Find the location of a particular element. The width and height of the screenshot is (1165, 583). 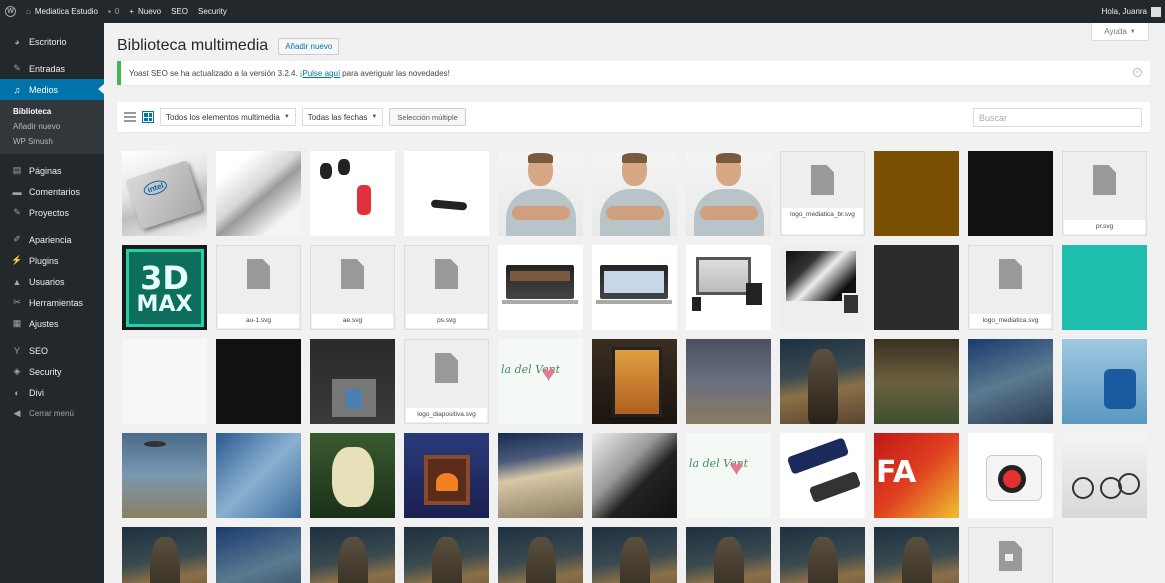

fa-logo: FA is located at coordinates (896, 472).